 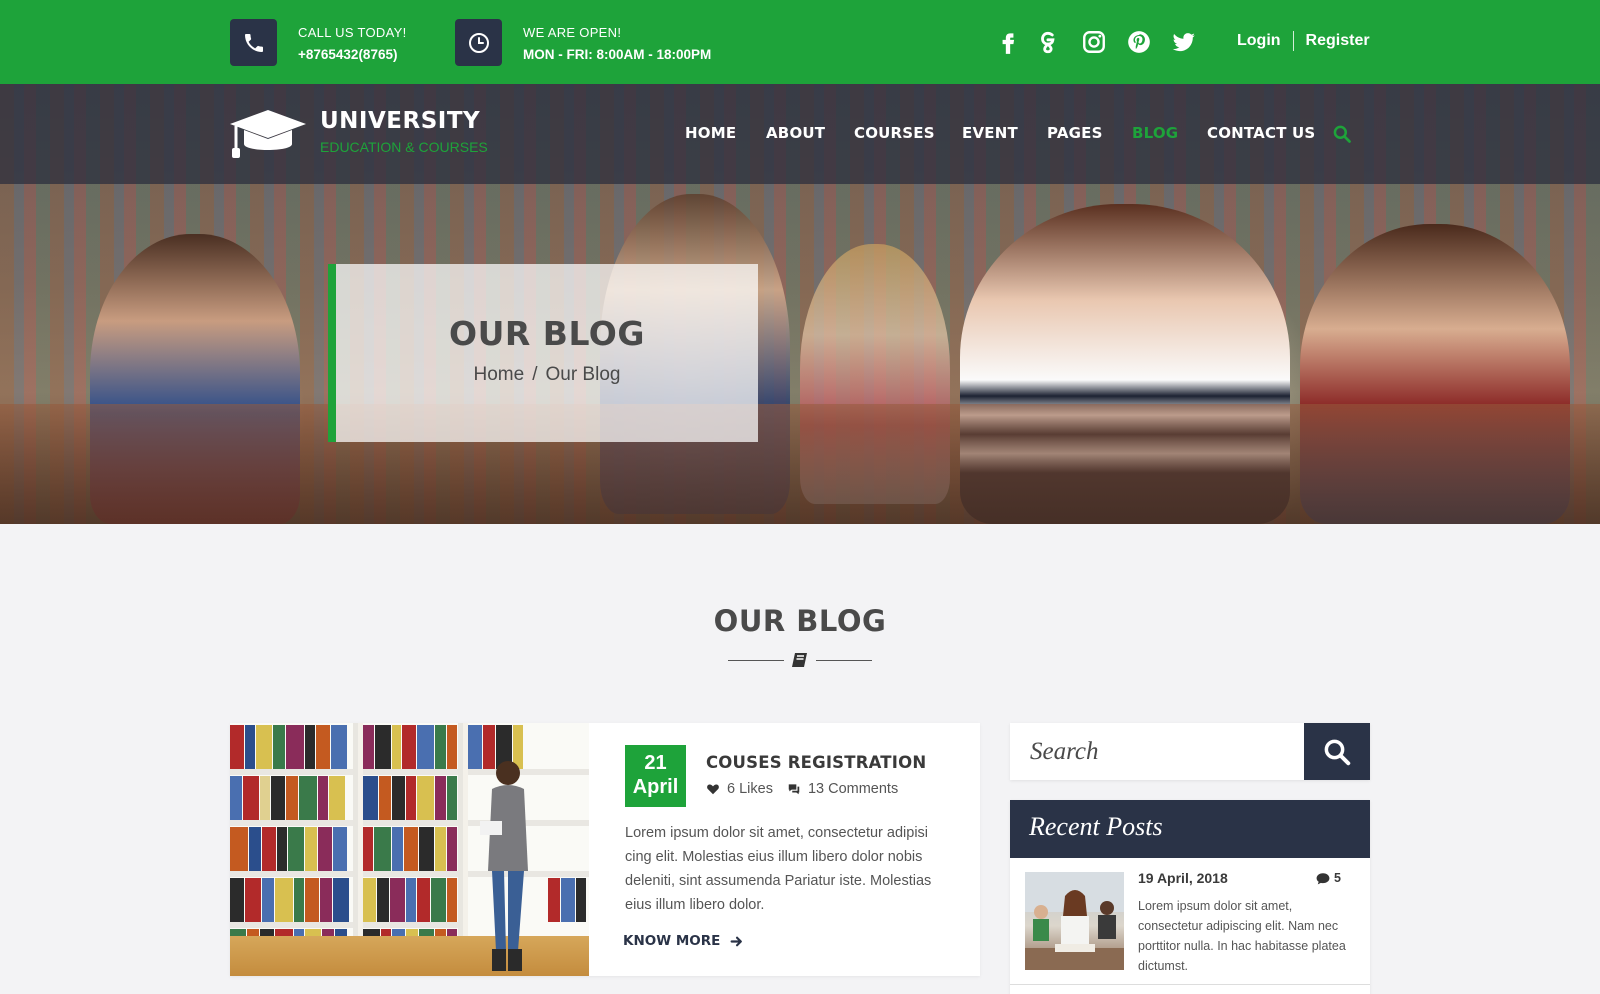 What do you see at coordinates (1323, 878) in the screenshot?
I see `comment-icon` at bounding box center [1323, 878].